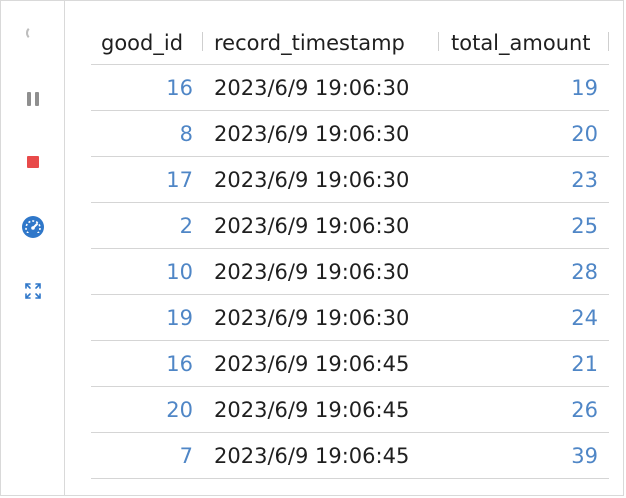 Image resolution: width=626 pixels, height=498 pixels. I want to click on stop-button, so click(33, 162).